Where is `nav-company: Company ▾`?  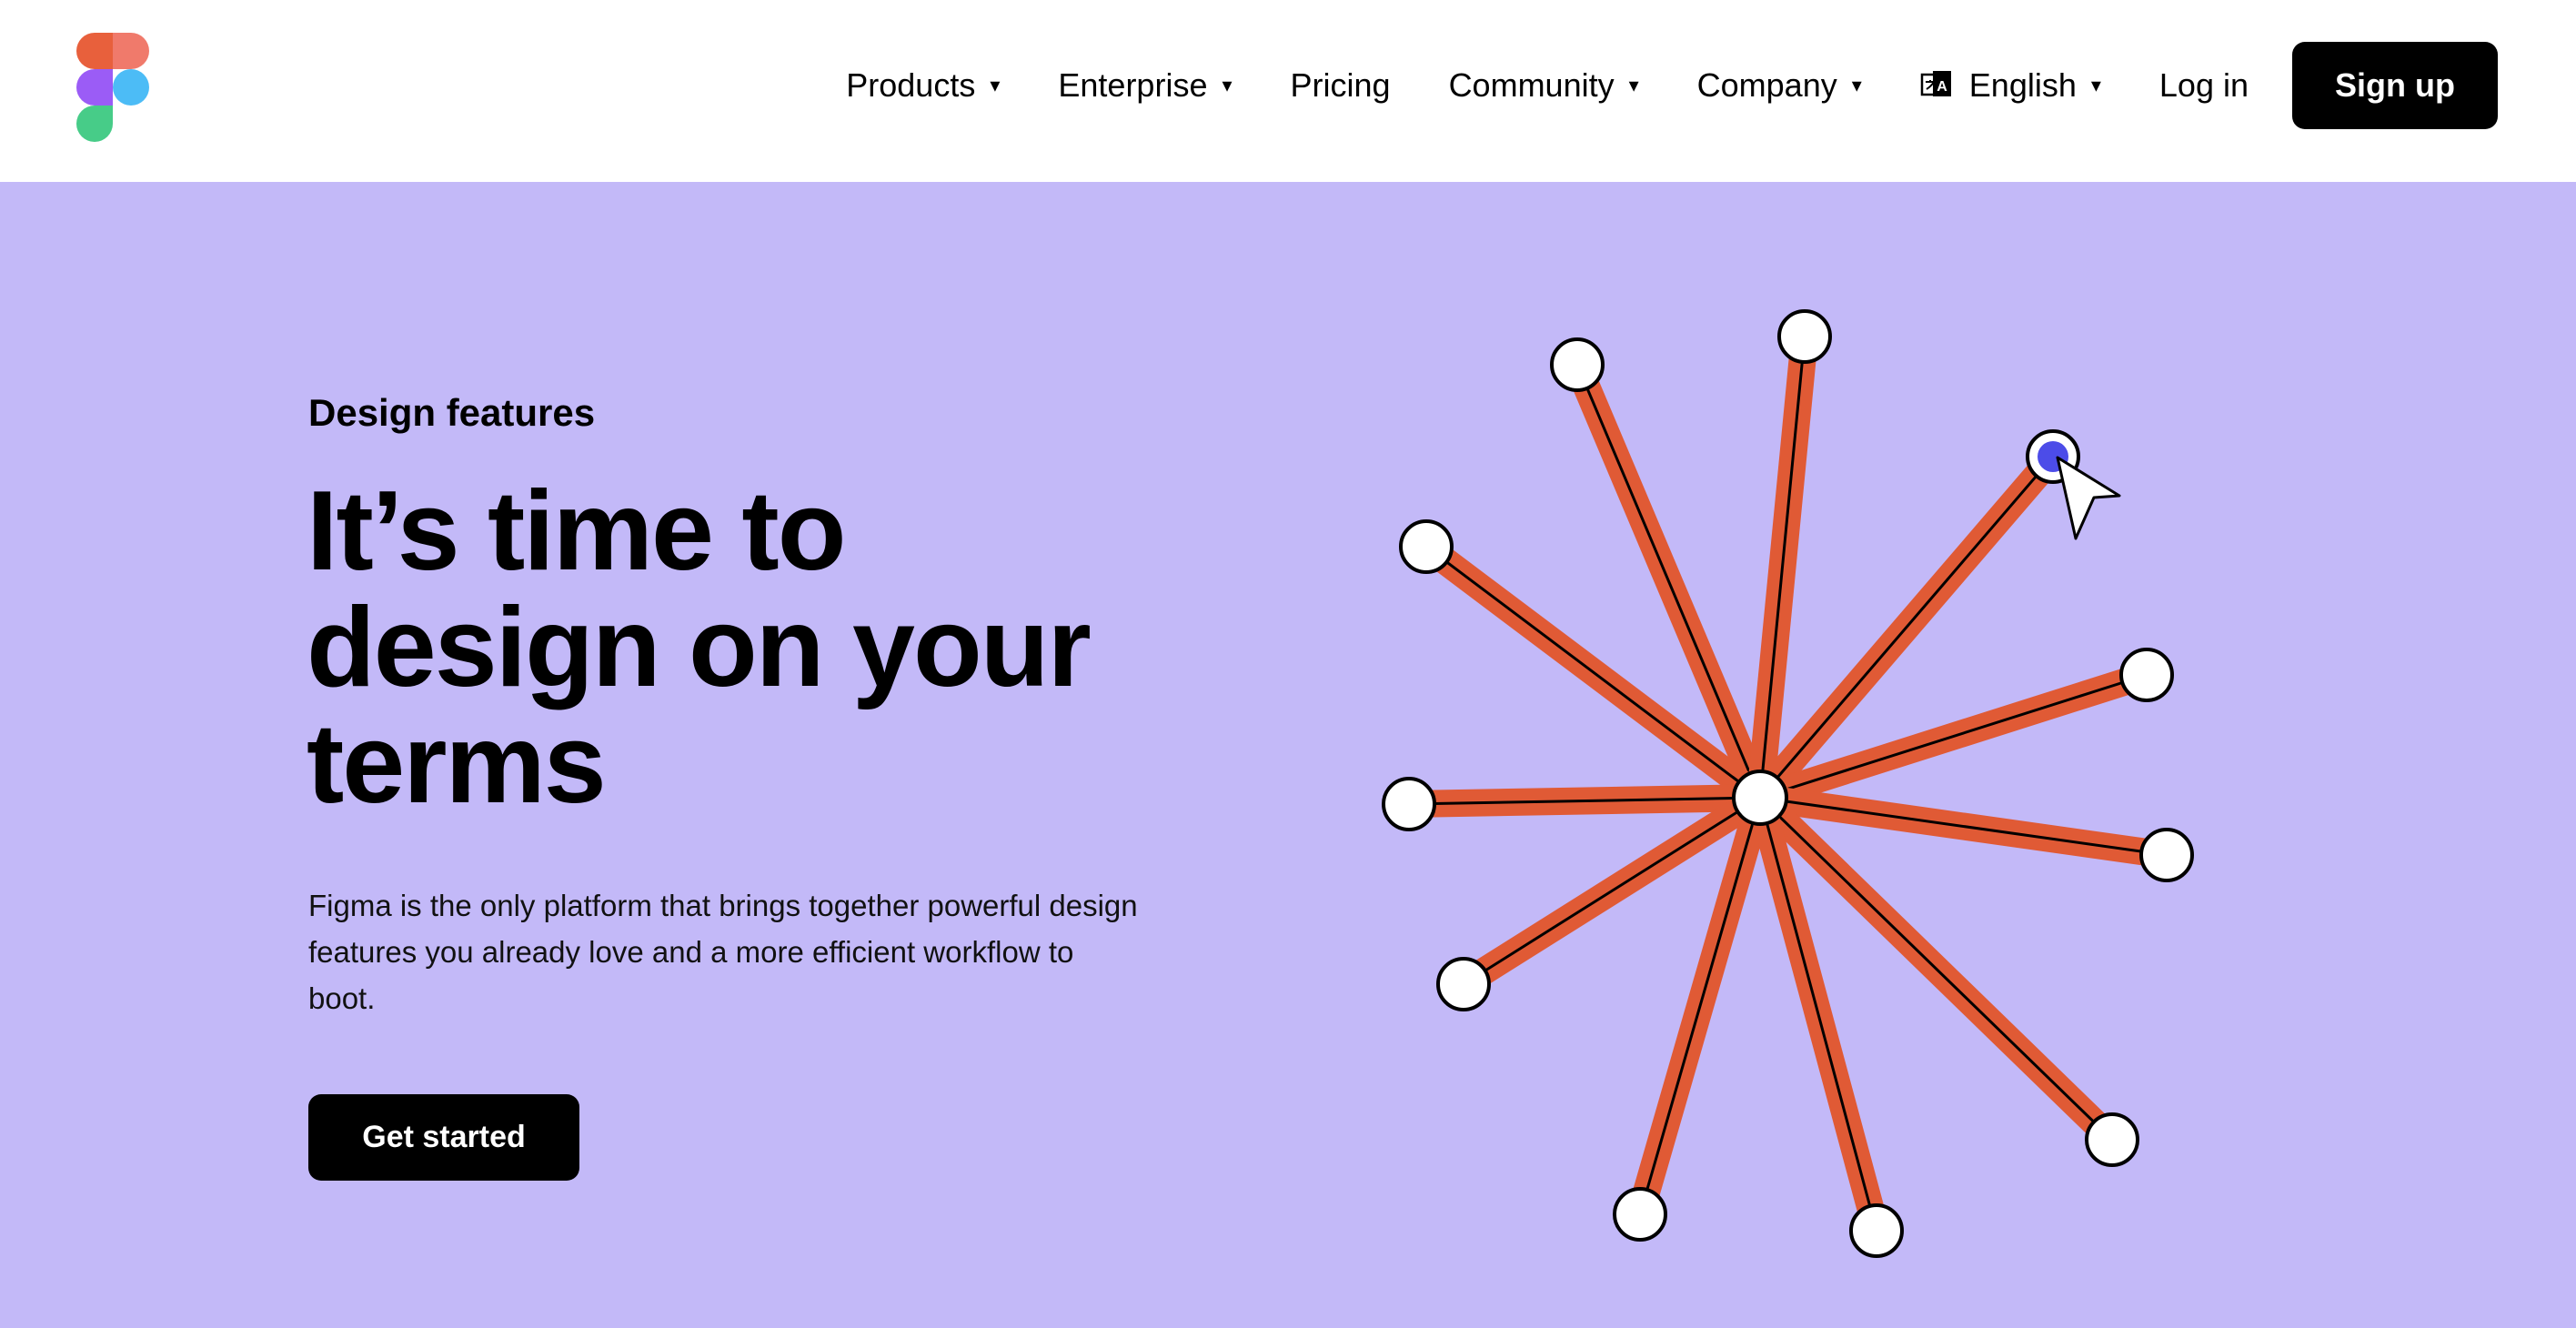
nav-company: Company ▾ is located at coordinates (1779, 85).